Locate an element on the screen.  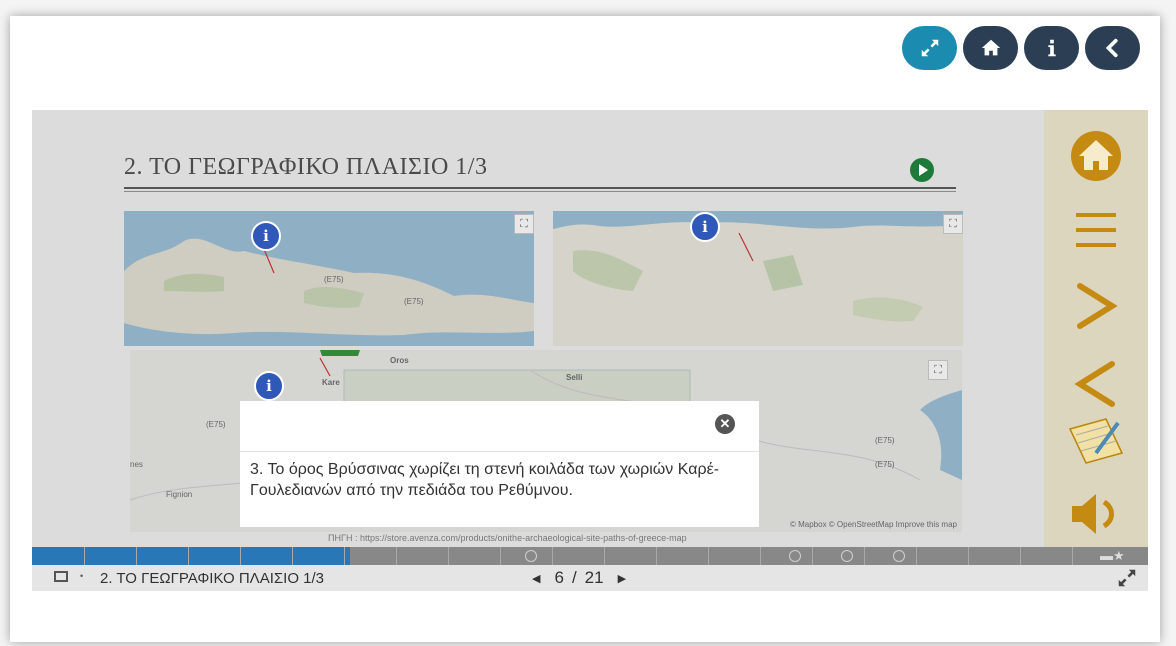
menu-nav-button is located at coordinates (1096, 230).